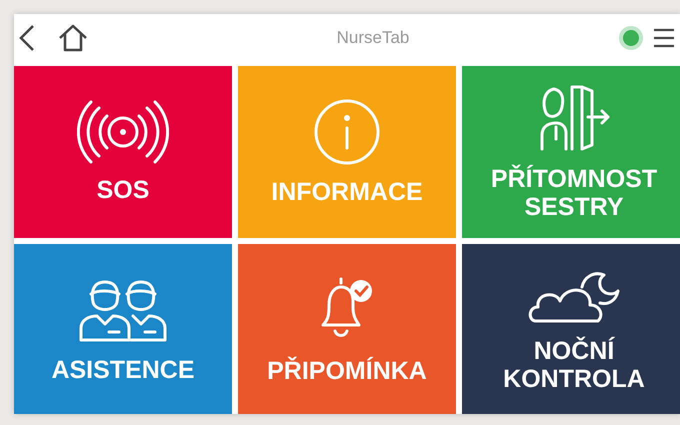  I want to click on menu-tile: PŘIPOMÍNKA, so click(347, 329).